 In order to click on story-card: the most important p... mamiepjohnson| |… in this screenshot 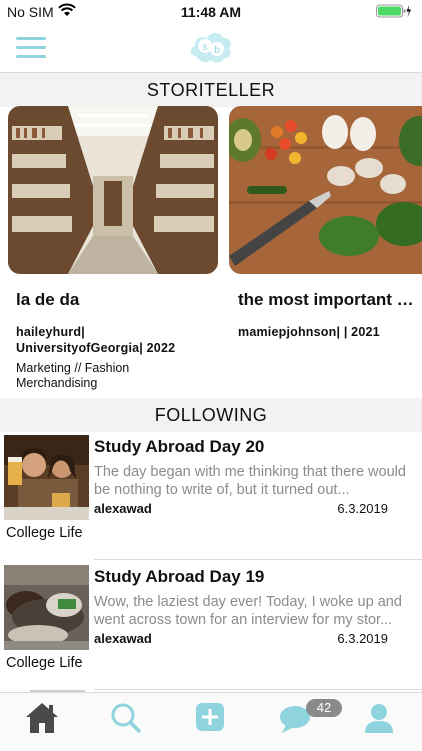, I will do `click(325, 225)`.